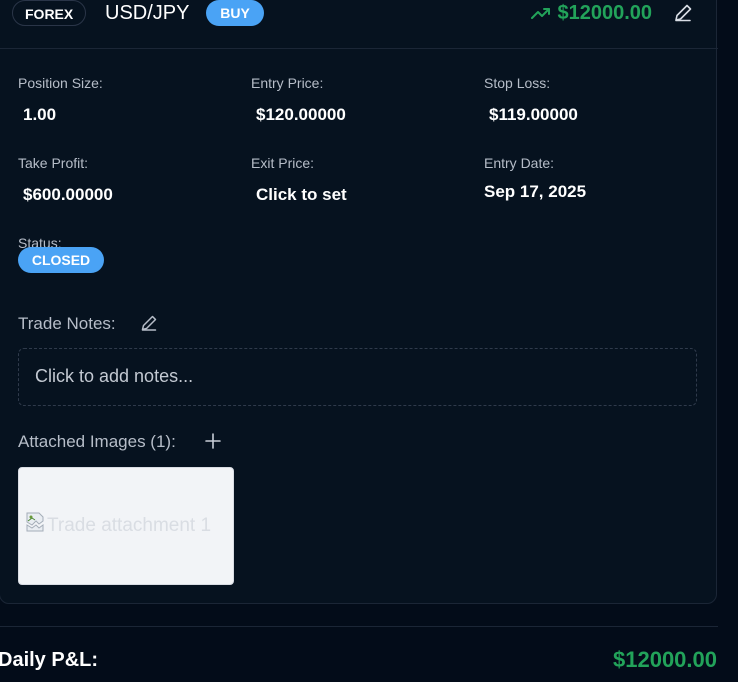 The image size is (738, 682). Describe the element at coordinates (61, 260) in the screenshot. I see `status-badge: CLOSED` at that location.